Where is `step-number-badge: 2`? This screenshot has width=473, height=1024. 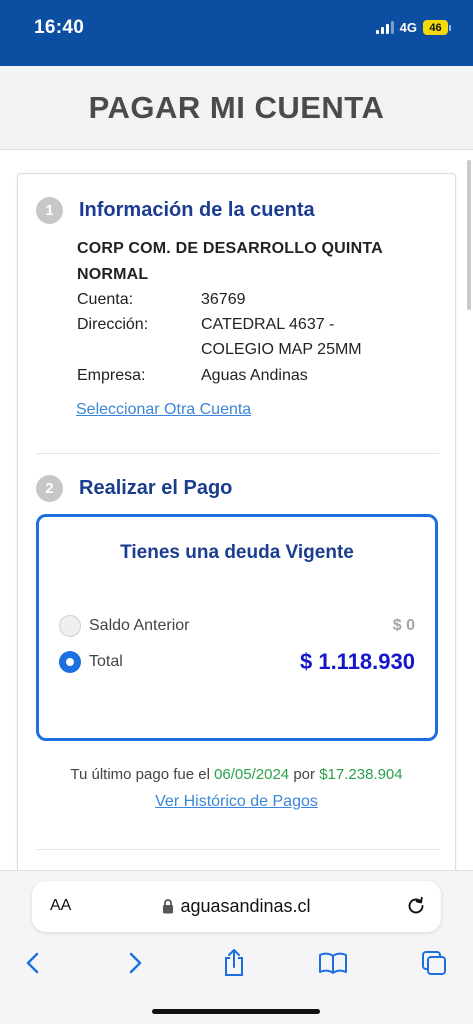 step-number-badge: 2 is located at coordinates (49, 488).